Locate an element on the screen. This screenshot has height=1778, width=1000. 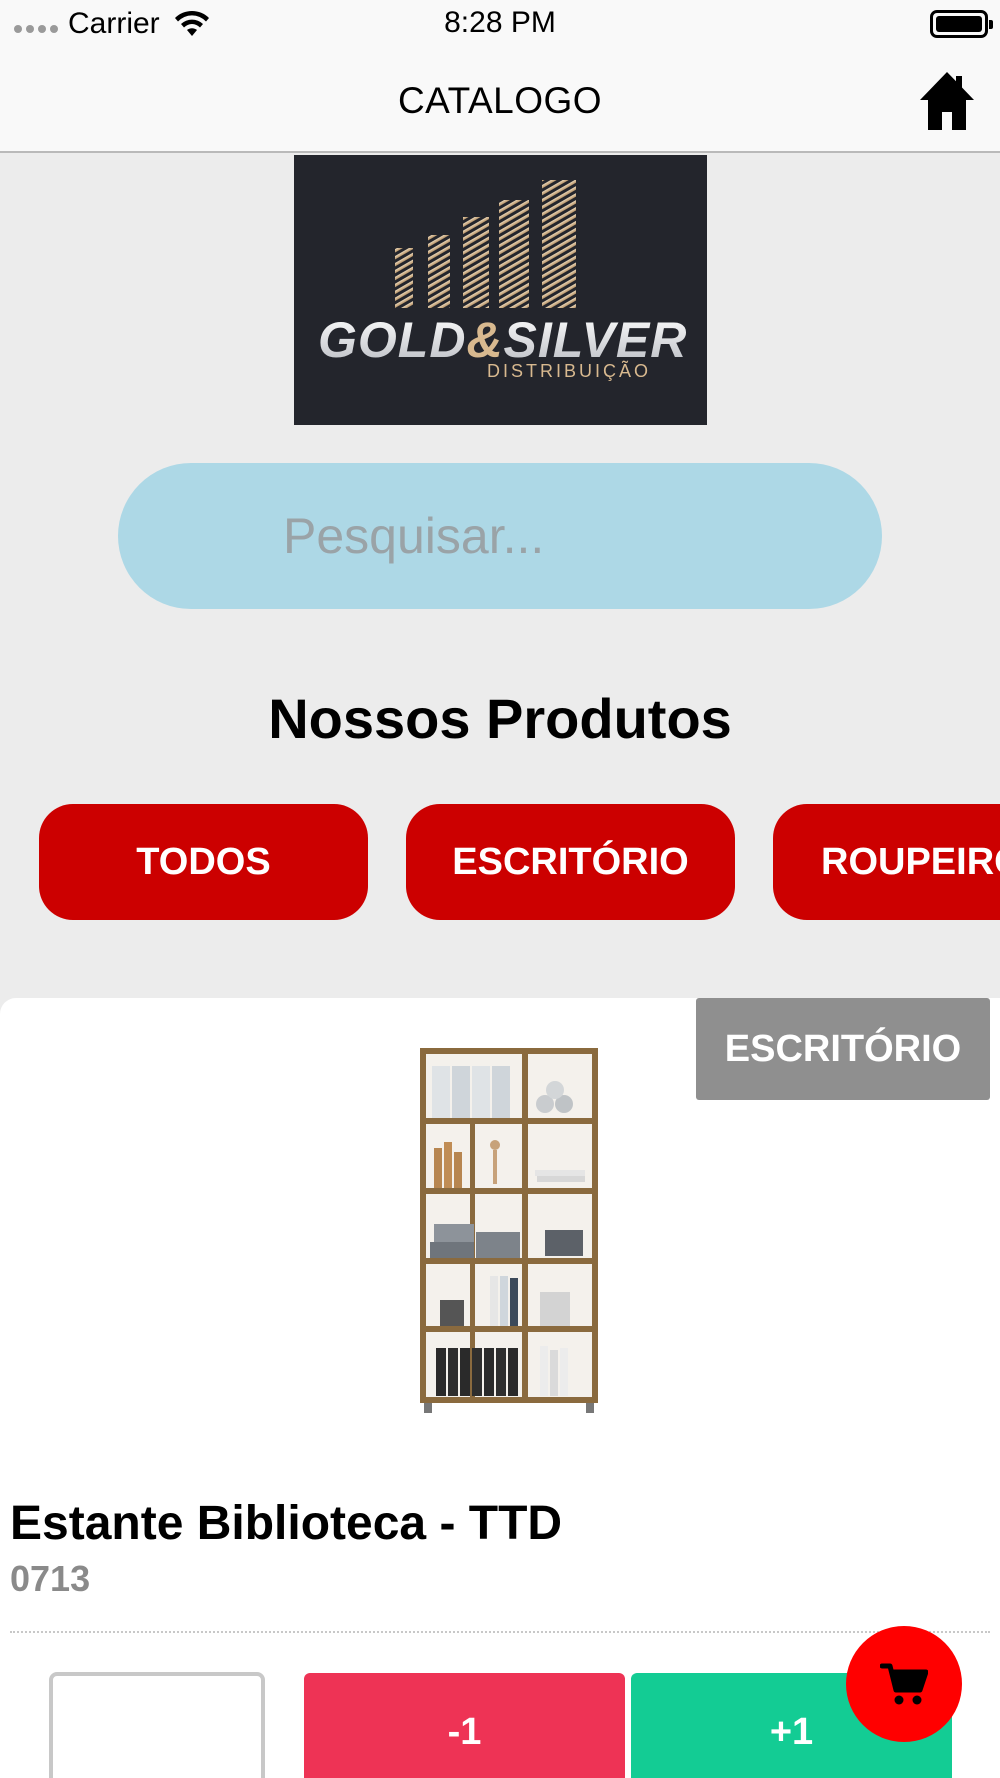
navigation-bar: CATALOGO is located at coordinates (500, 101).